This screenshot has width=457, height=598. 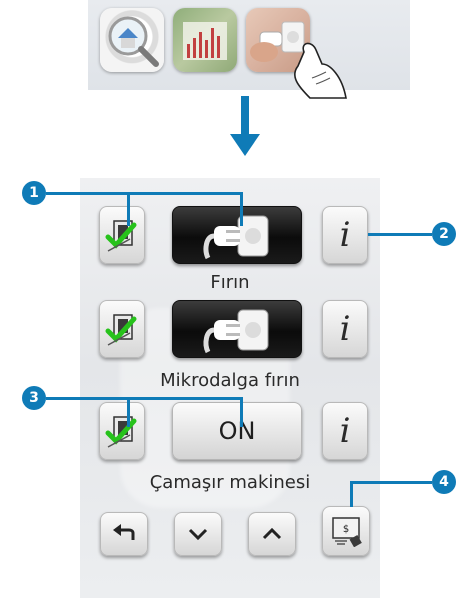 I want to click on finger-tap-icon, so click(x=320, y=70).